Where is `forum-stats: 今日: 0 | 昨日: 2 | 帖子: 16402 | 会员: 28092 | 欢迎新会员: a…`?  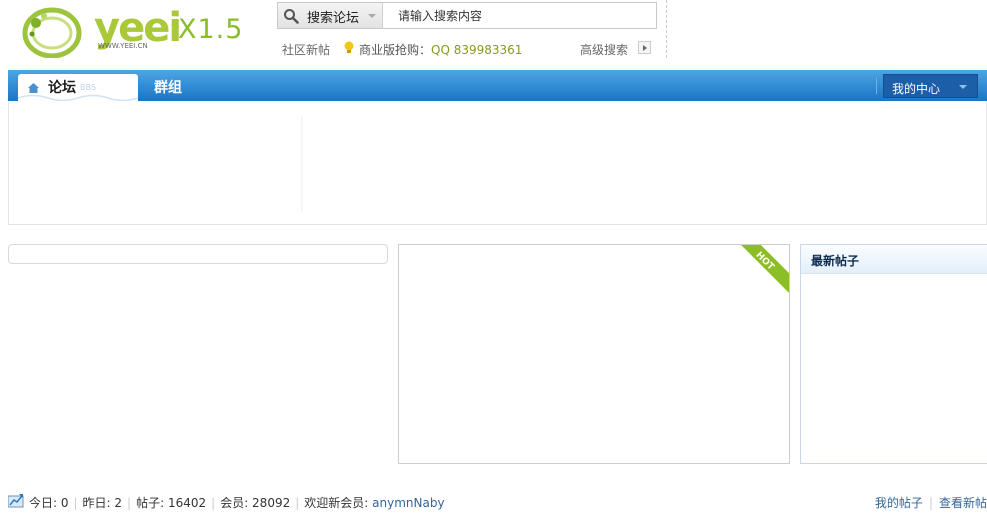 forum-stats: 今日: 0 | 昨日: 2 | 帖子: 16402 | 会员: 28092 | 欢迎新会员: a… is located at coordinates (237, 502).